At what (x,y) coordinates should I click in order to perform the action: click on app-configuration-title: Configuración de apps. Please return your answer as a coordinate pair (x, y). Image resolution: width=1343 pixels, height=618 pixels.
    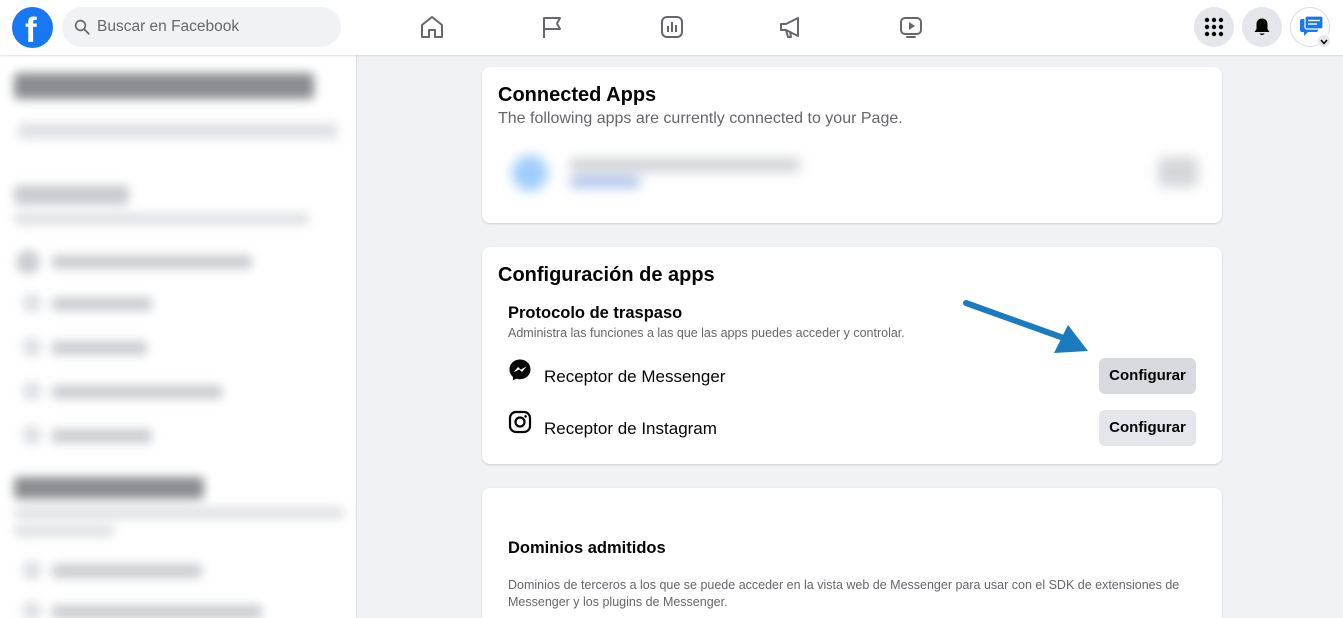
    Looking at the image, I should click on (606, 275).